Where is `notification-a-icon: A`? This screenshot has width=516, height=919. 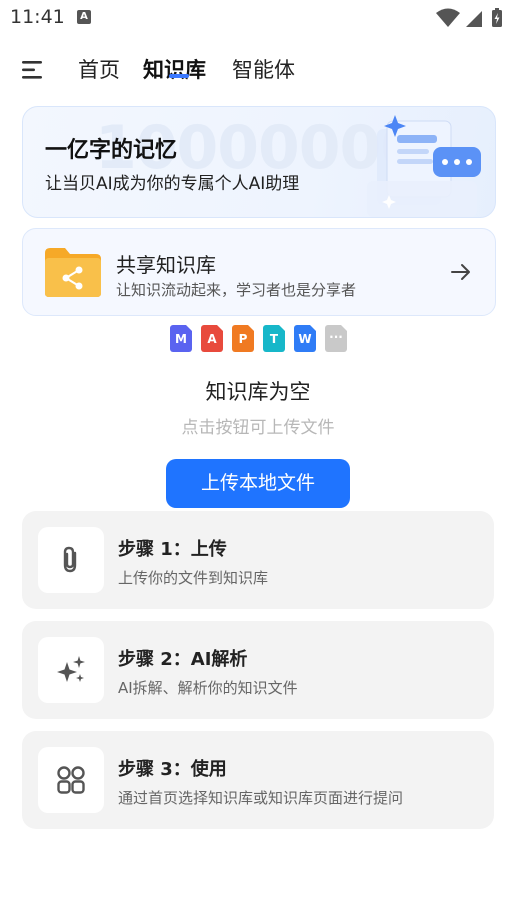 notification-a-icon: A is located at coordinates (84, 17).